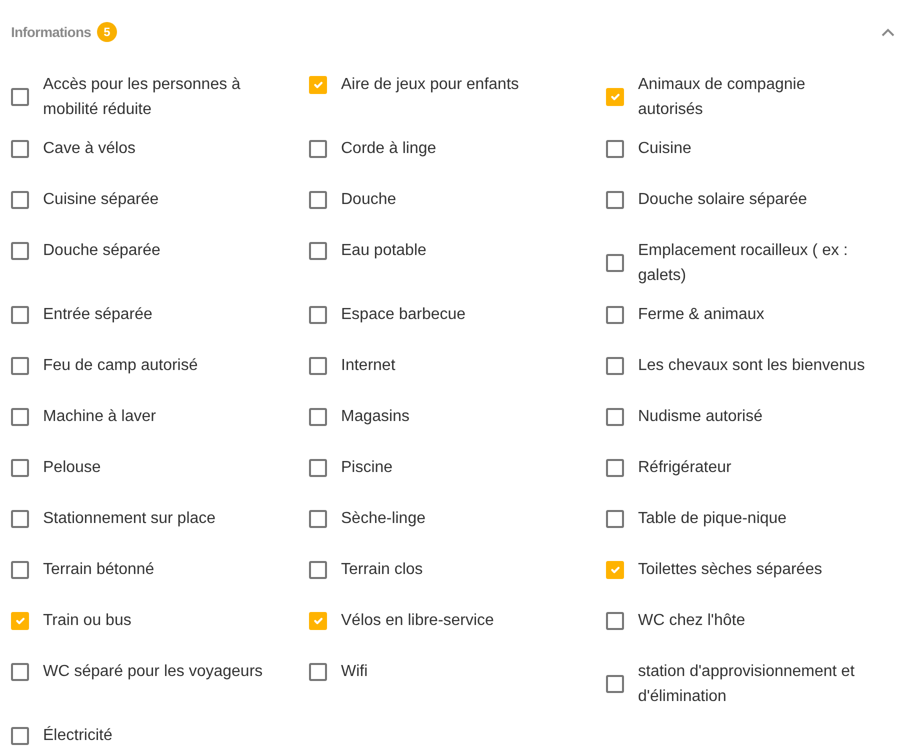 This screenshot has height=754, width=909. I want to click on checkbox-label: Électricité, so click(77, 735).